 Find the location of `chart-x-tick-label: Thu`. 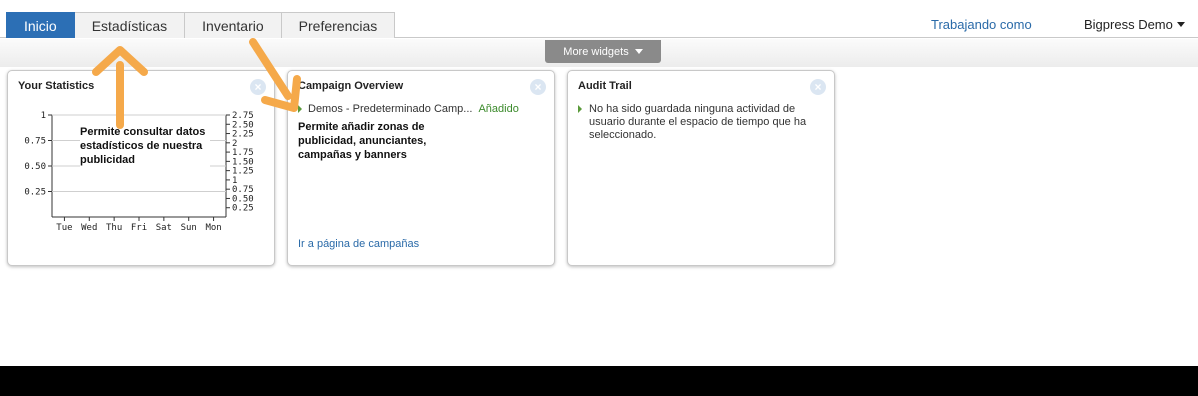

chart-x-tick-label: Thu is located at coordinates (114, 228).